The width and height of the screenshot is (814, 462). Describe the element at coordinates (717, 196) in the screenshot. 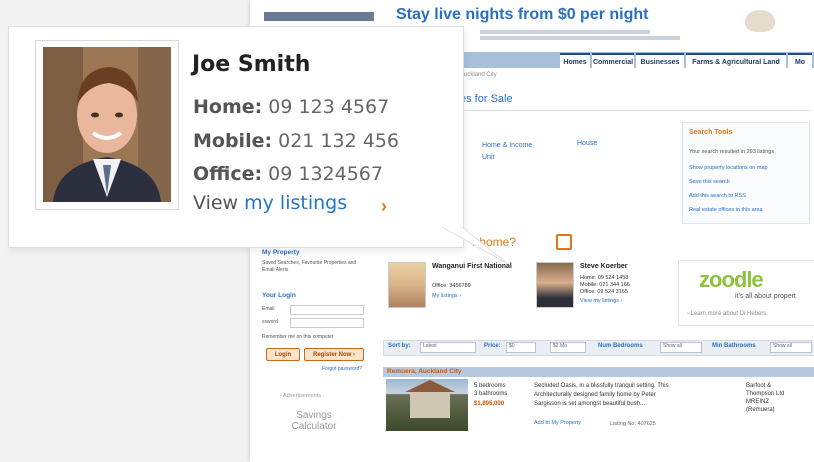

I see `rss-link: Add this search to RSS` at that location.